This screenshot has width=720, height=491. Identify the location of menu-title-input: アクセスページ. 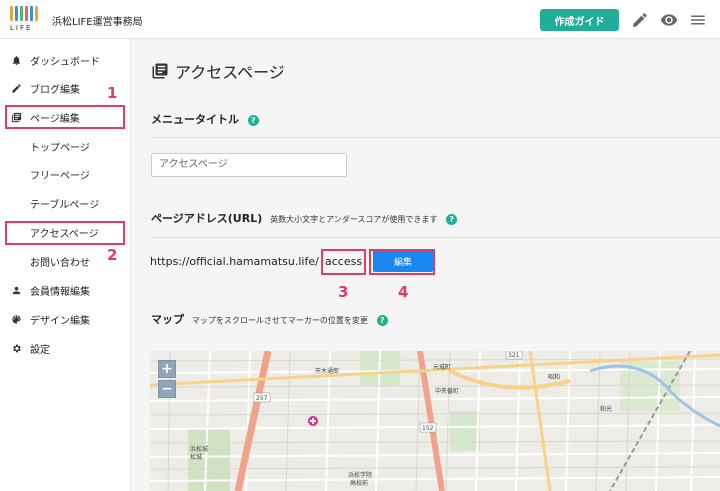
(249, 165).